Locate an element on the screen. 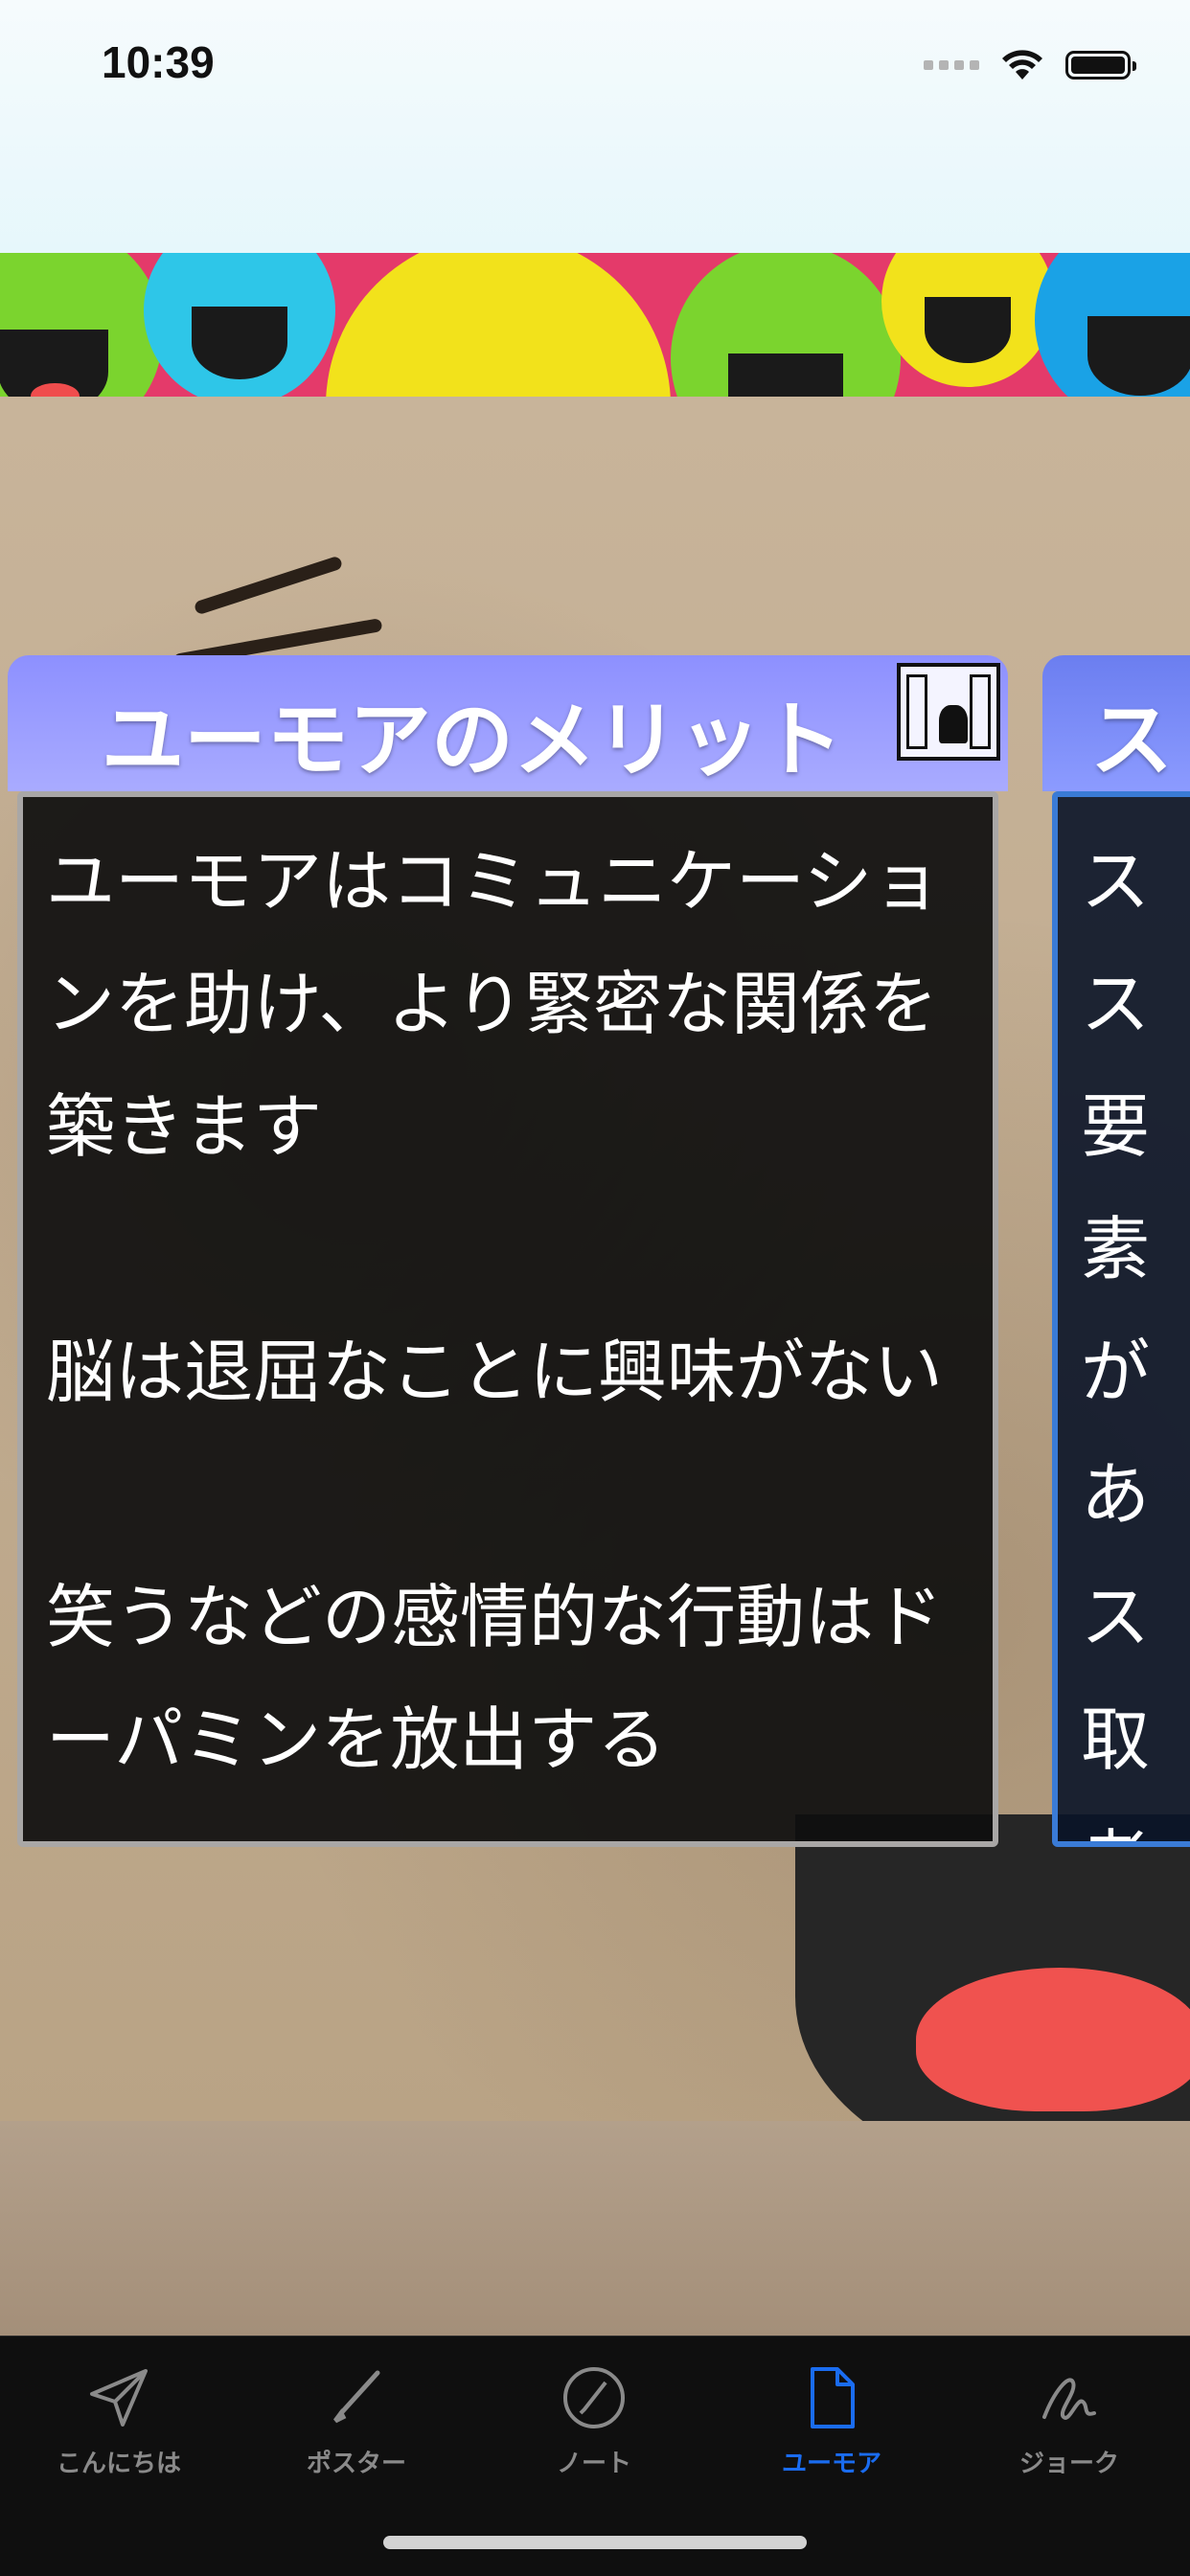  card-header: ユーモアのメリット is located at coordinates (508, 723).